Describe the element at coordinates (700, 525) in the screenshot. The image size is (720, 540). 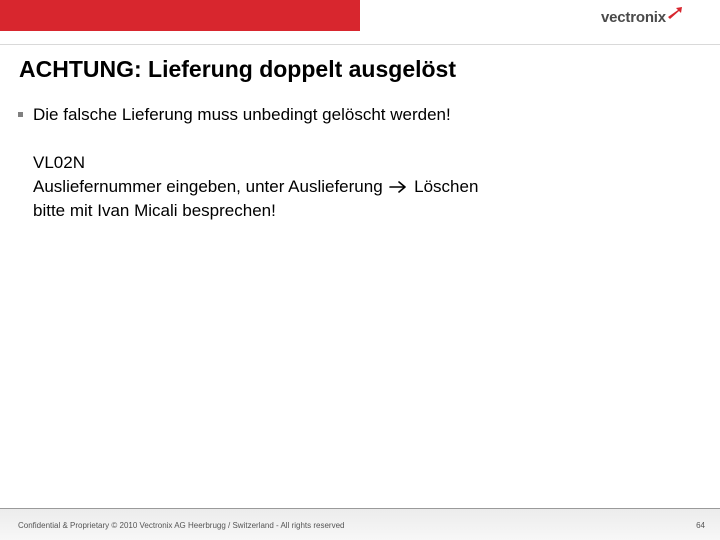
I see `page-number: 64` at that location.